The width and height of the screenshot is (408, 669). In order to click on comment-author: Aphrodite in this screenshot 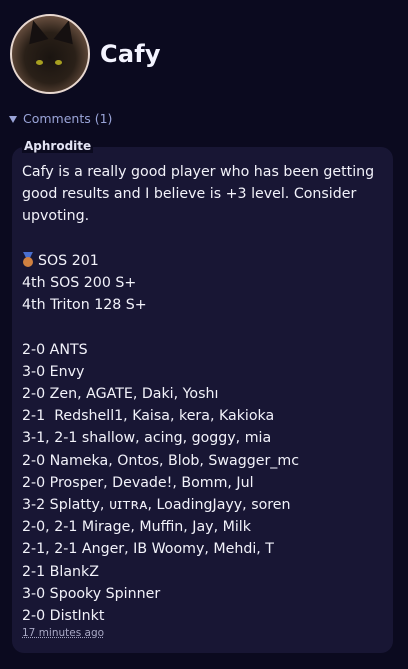, I will do `click(58, 146)`.